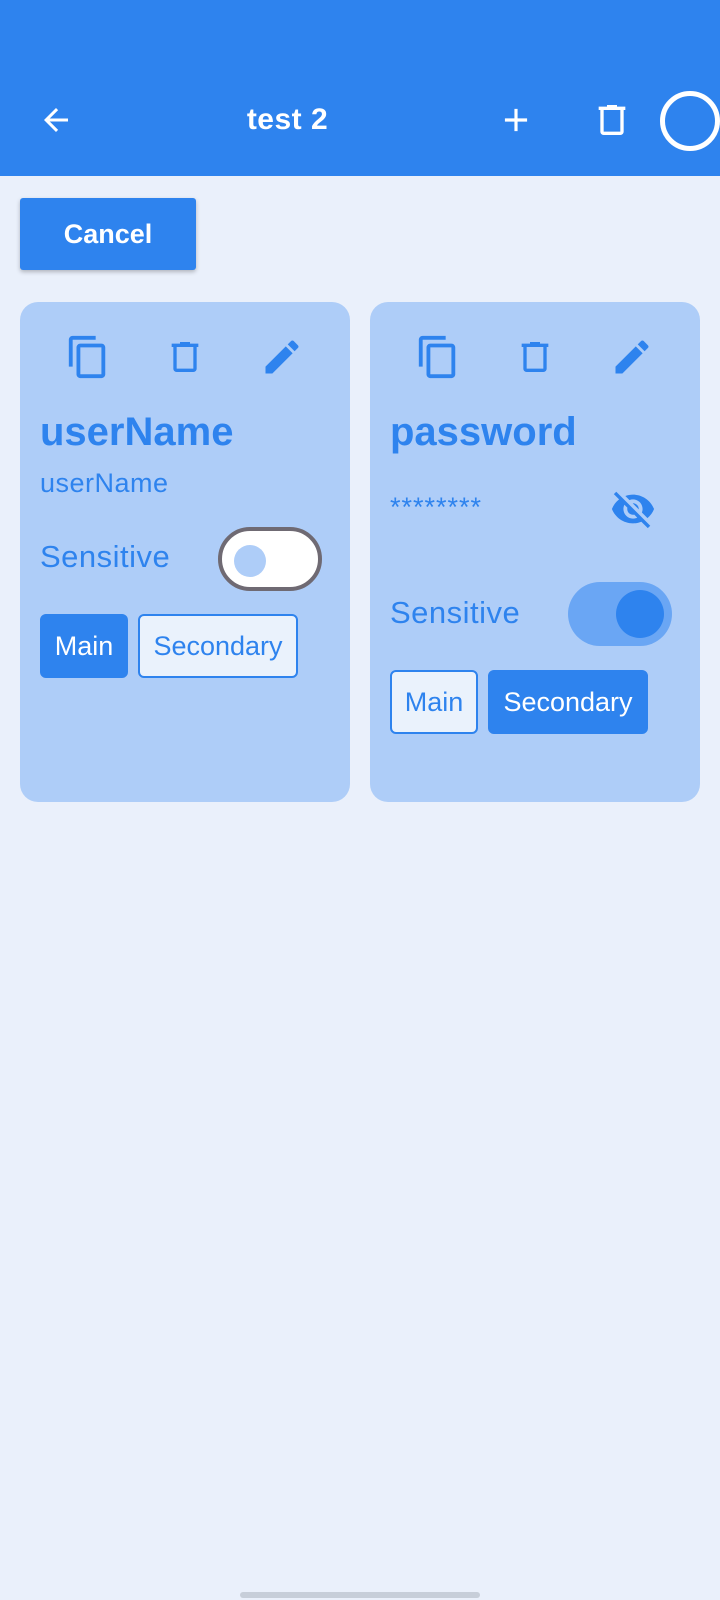  Describe the element at coordinates (360, 1595) in the screenshot. I see `home-indicator` at that location.